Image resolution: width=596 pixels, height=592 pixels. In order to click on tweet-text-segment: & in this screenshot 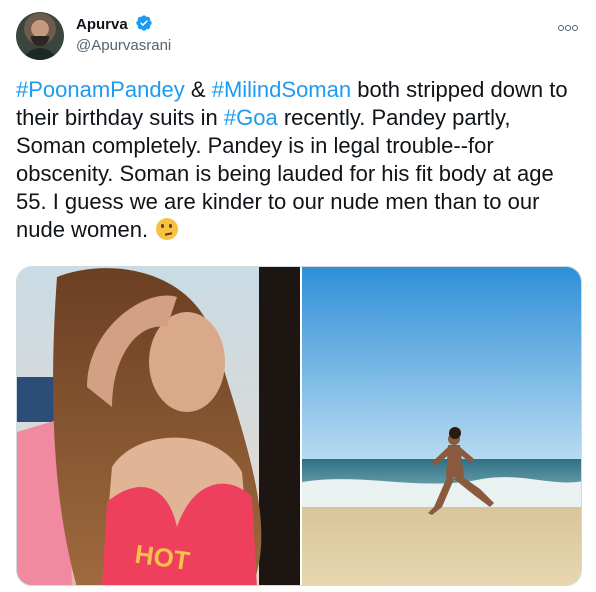, I will do `click(198, 89)`.